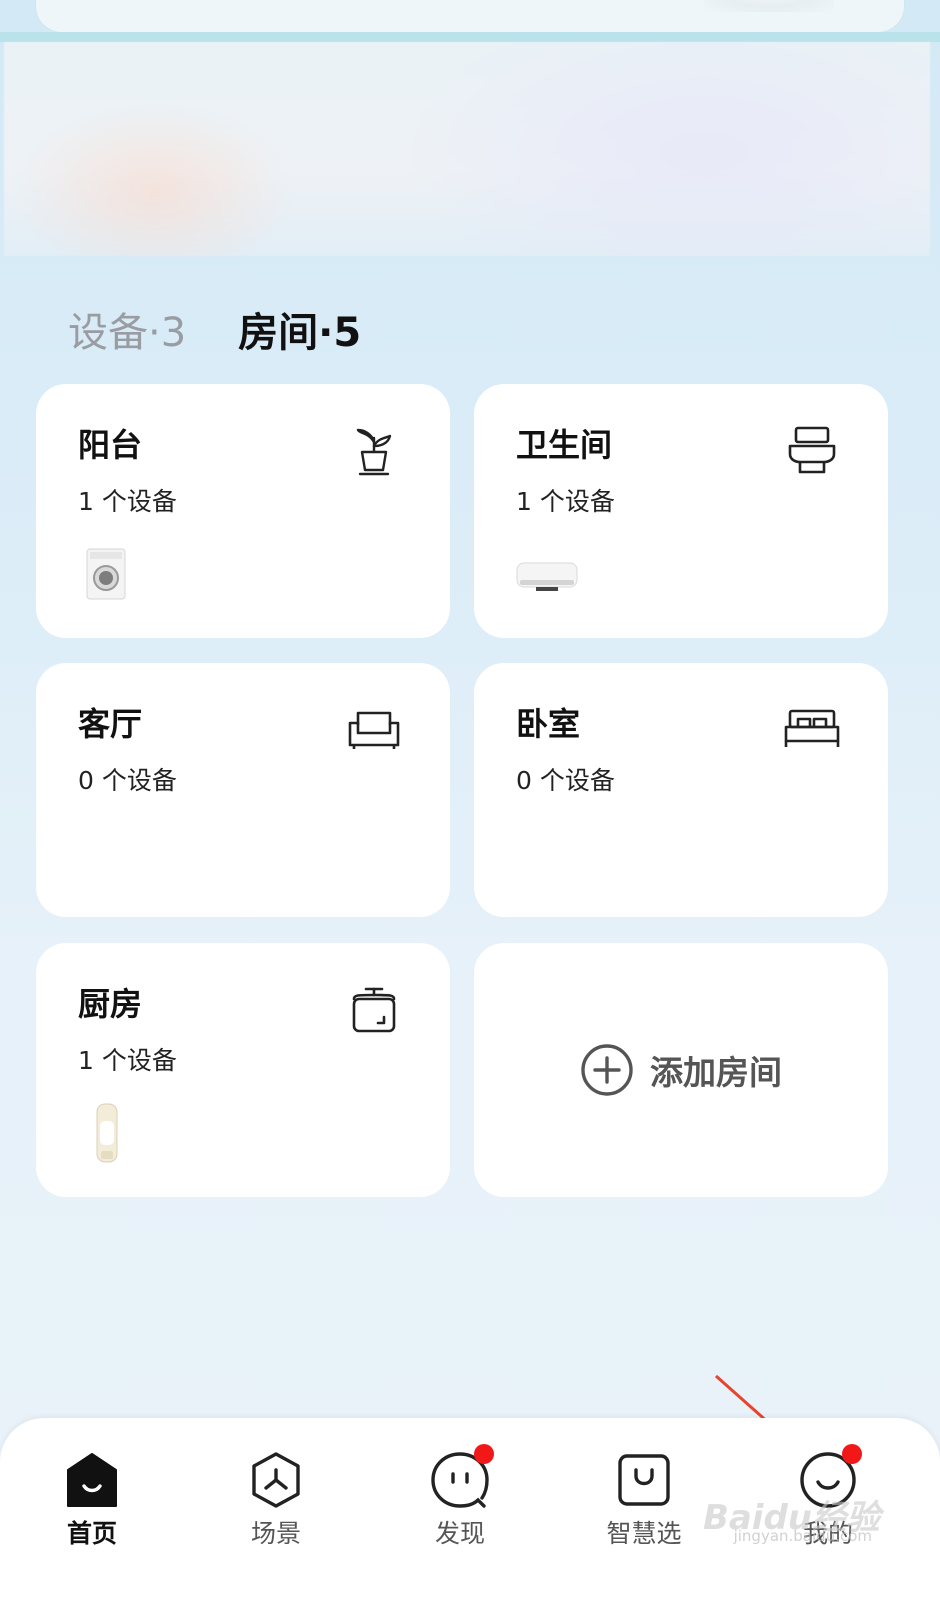 This screenshot has width=940, height=1600. What do you see at coordinates (92, 1480) in the screenshot?
I see `home-icon` at bounding box center [92, 1480].